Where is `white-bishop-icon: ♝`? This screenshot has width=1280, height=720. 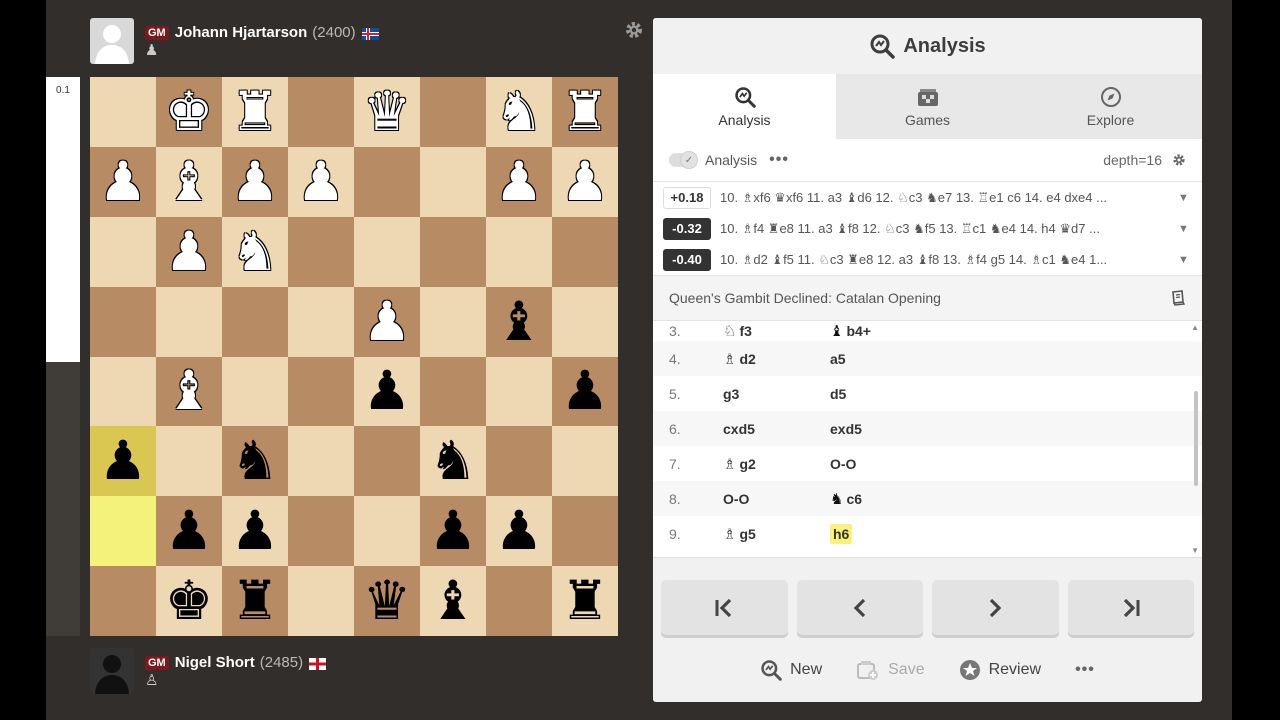 white-bishop-icon: ♝ is located at coordinates (189, 181).